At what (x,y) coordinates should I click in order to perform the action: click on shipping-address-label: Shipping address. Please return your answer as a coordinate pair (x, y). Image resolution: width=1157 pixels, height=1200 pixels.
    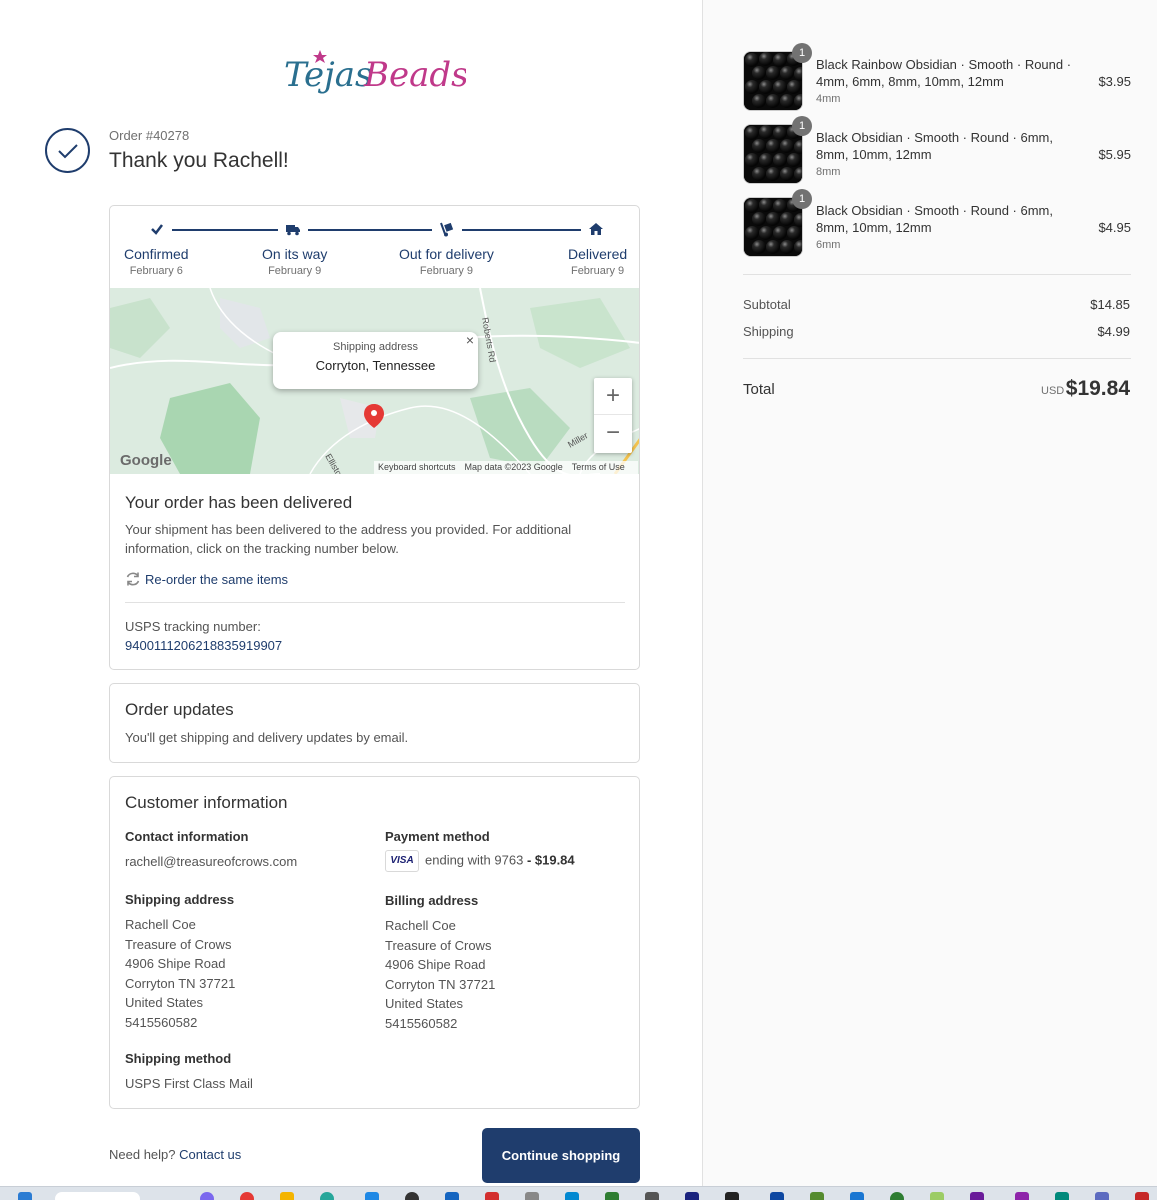
    Looking at the image, I should click on (180, 899).